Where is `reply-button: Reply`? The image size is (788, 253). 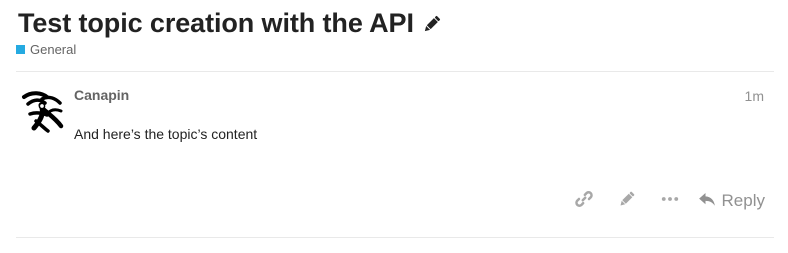 reply-button: Reply is located at coordinates (731, 201).